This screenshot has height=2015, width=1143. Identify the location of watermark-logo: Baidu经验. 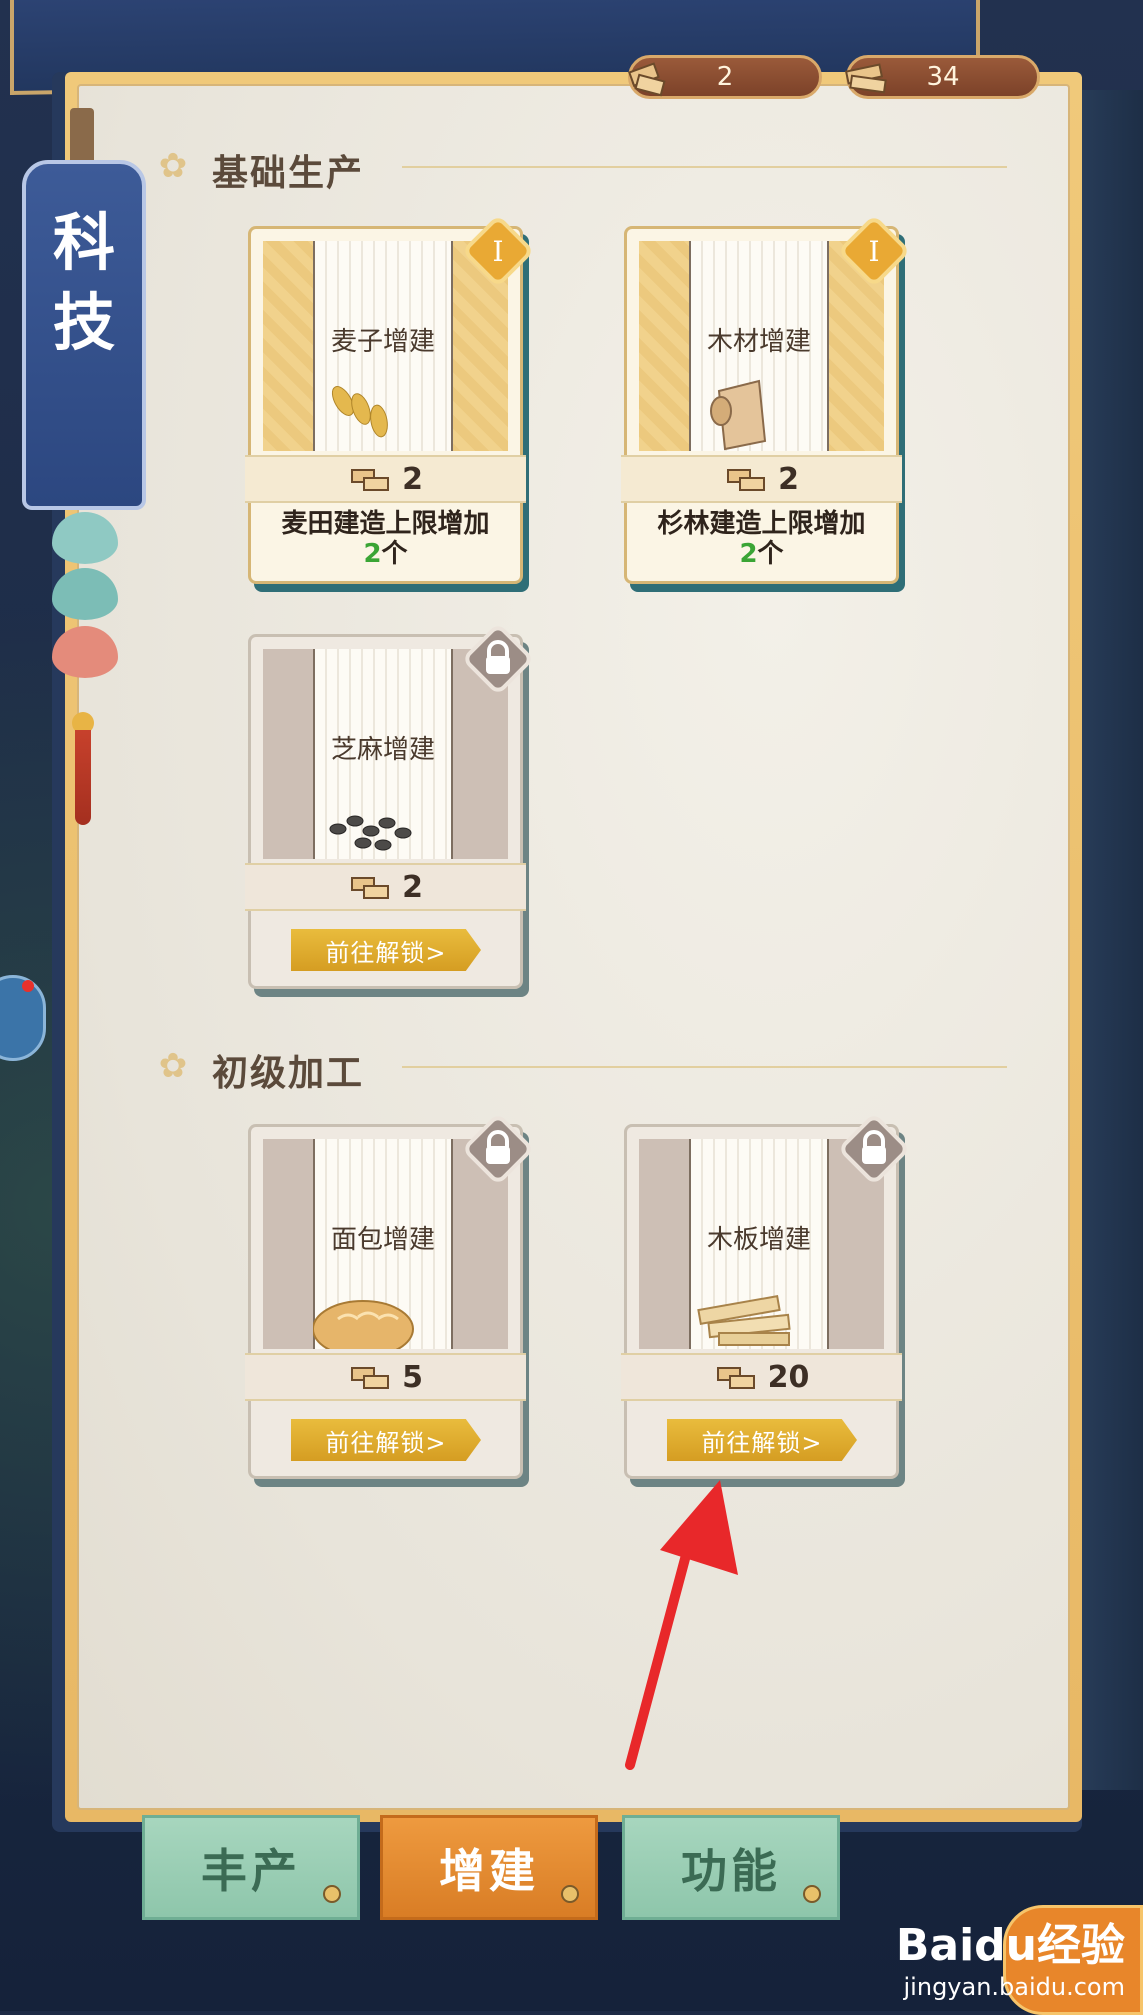
(1010, 1945).